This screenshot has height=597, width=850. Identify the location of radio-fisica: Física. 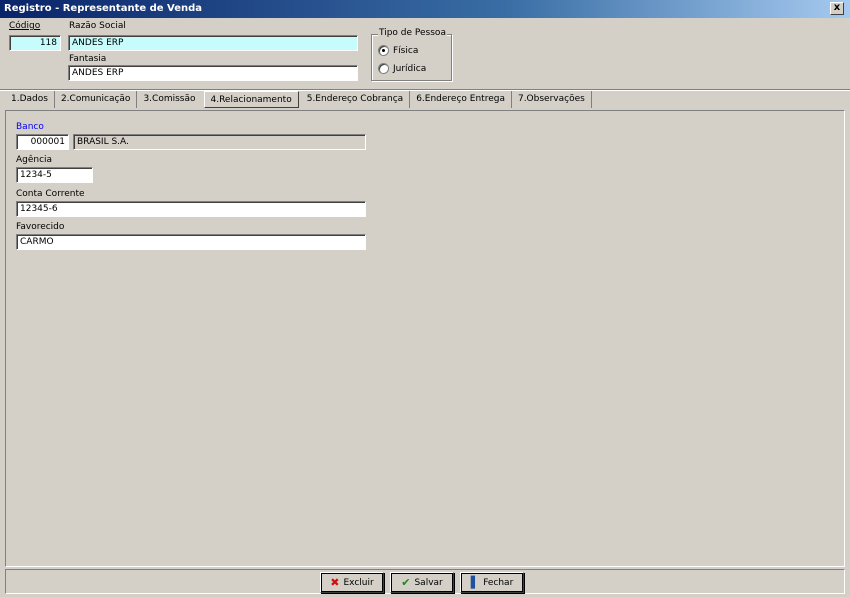
(398, 50).